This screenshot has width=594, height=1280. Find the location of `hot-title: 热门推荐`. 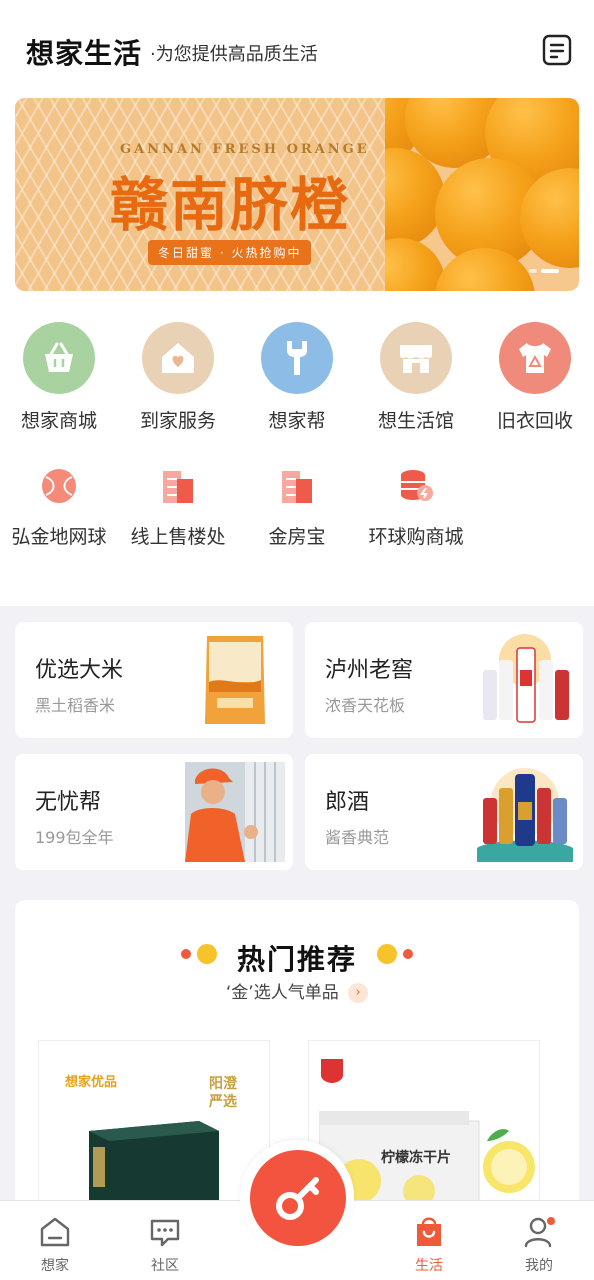

hot-title: 热门推荐 is located at coordinates (296, 959).